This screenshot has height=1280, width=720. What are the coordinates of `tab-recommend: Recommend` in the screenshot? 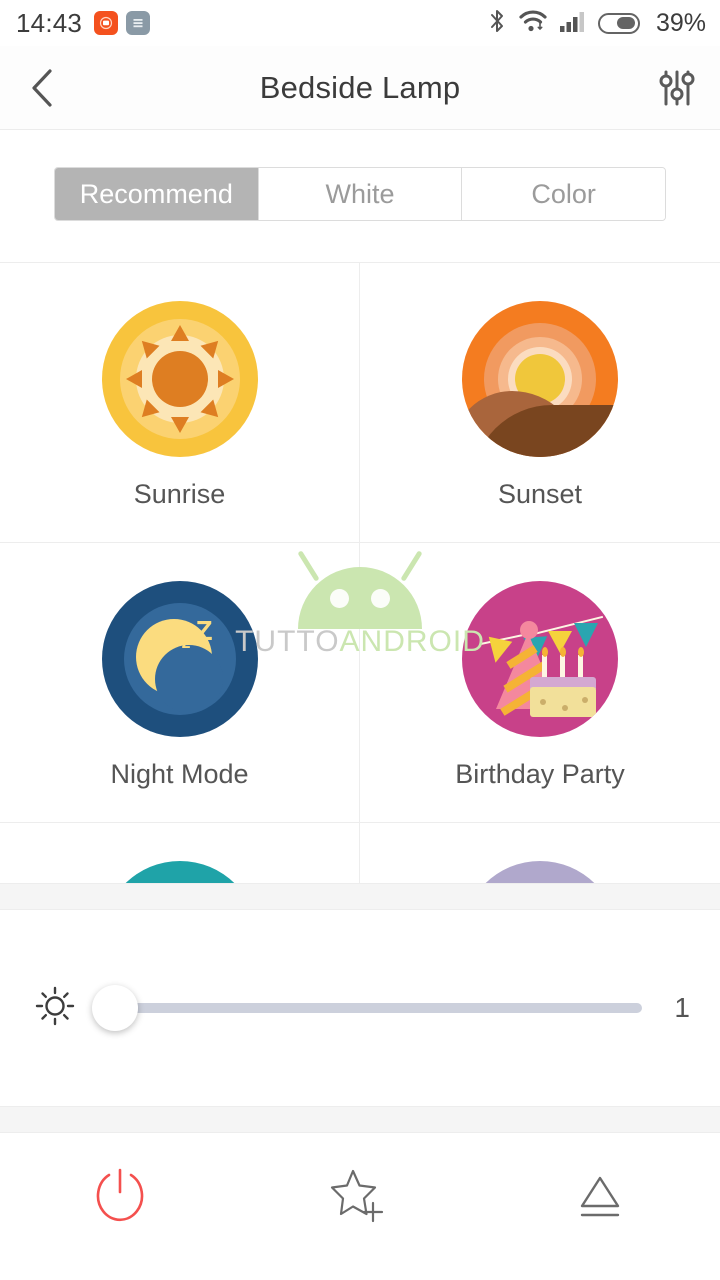 It's located at (157, 194).